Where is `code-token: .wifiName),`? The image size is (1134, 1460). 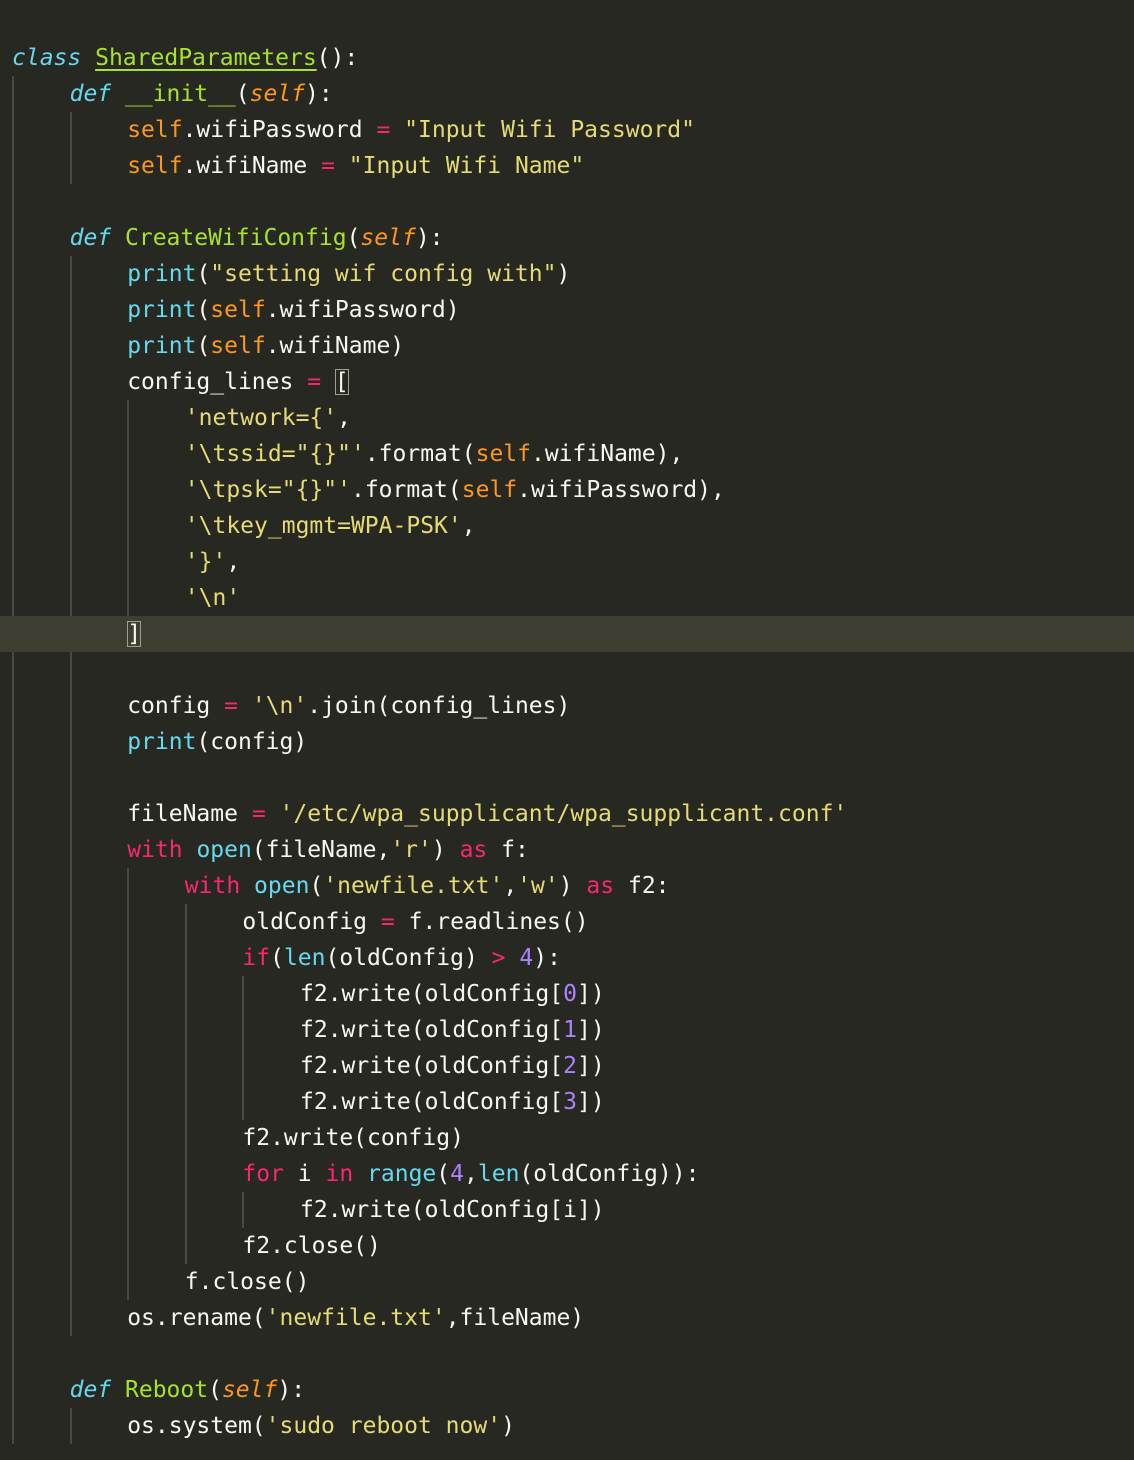 code-token: .wifiName), is located at coordinates (607, 454).